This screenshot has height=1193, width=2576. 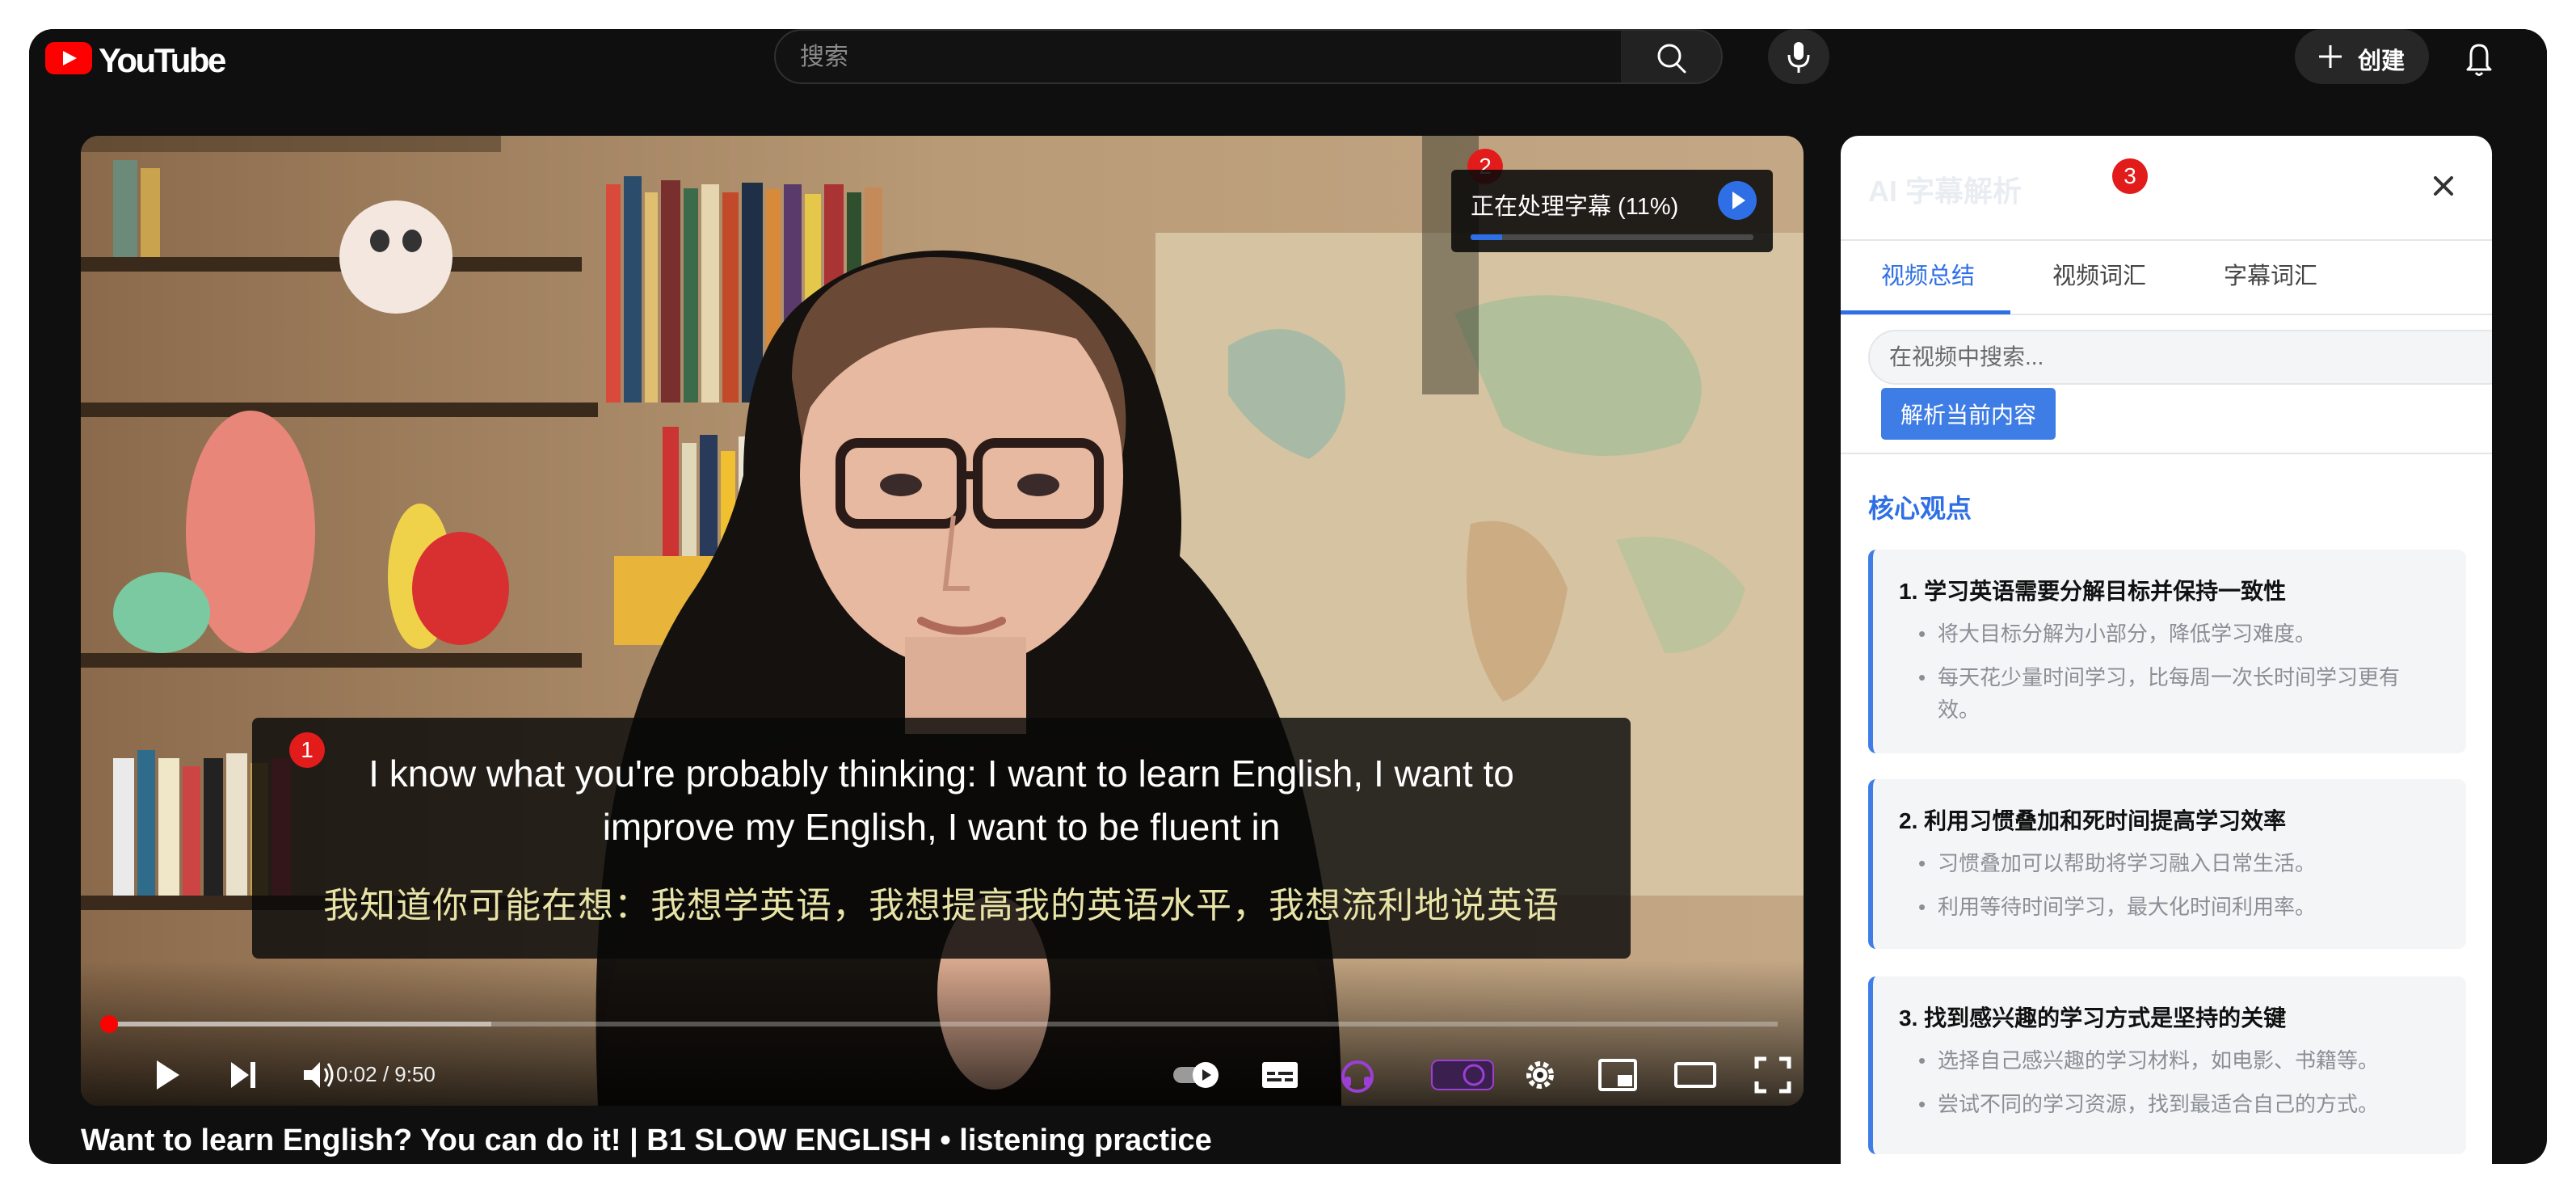 What do you see at coordinates (166, 1075) in the screenshot?
I see `play-button-icon` at bounding box center [166, 1075].